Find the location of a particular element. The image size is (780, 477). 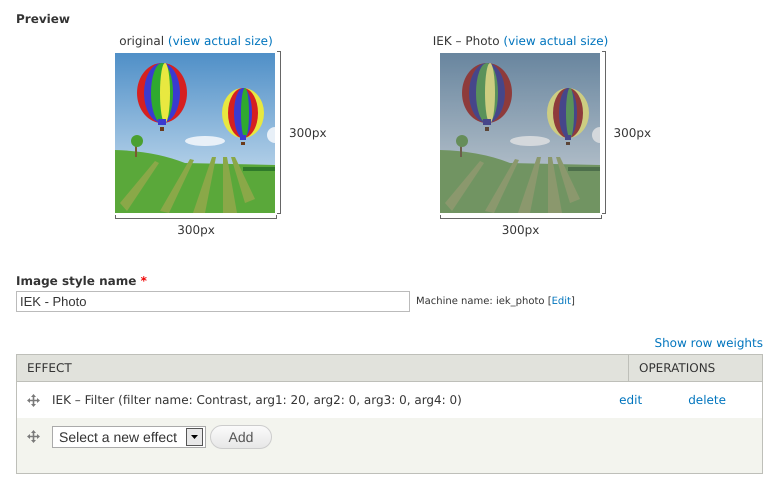

effect-select: Select a new effect is located at coordinates (129, 437).